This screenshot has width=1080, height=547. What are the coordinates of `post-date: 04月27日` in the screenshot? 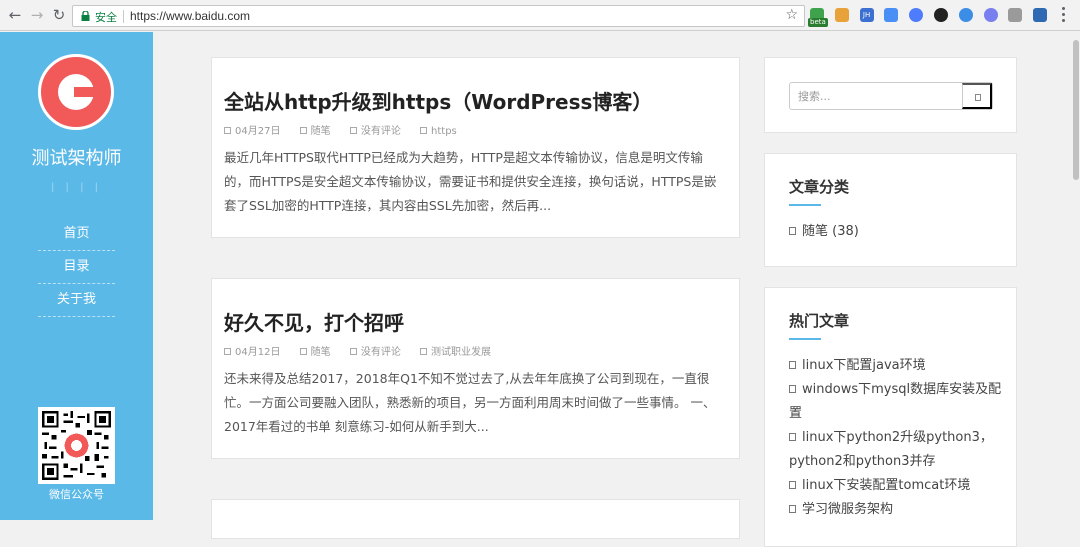 It's located at (252, 129).